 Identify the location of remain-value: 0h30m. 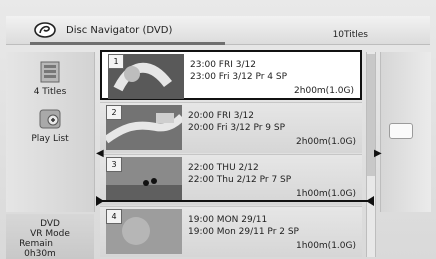
(40, 254).